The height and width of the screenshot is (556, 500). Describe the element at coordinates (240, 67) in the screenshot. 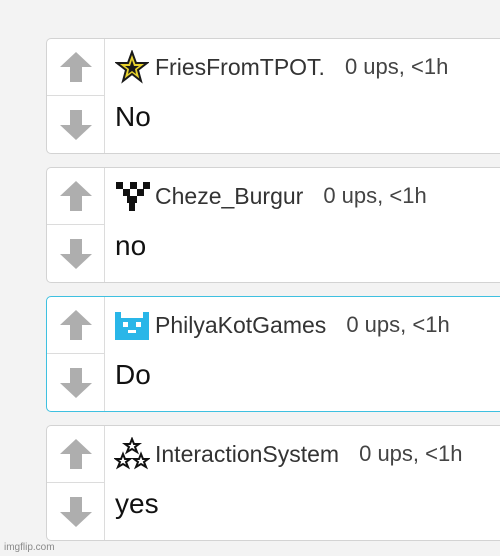

I see `username-link: FriesFromTPOT.` at that location.